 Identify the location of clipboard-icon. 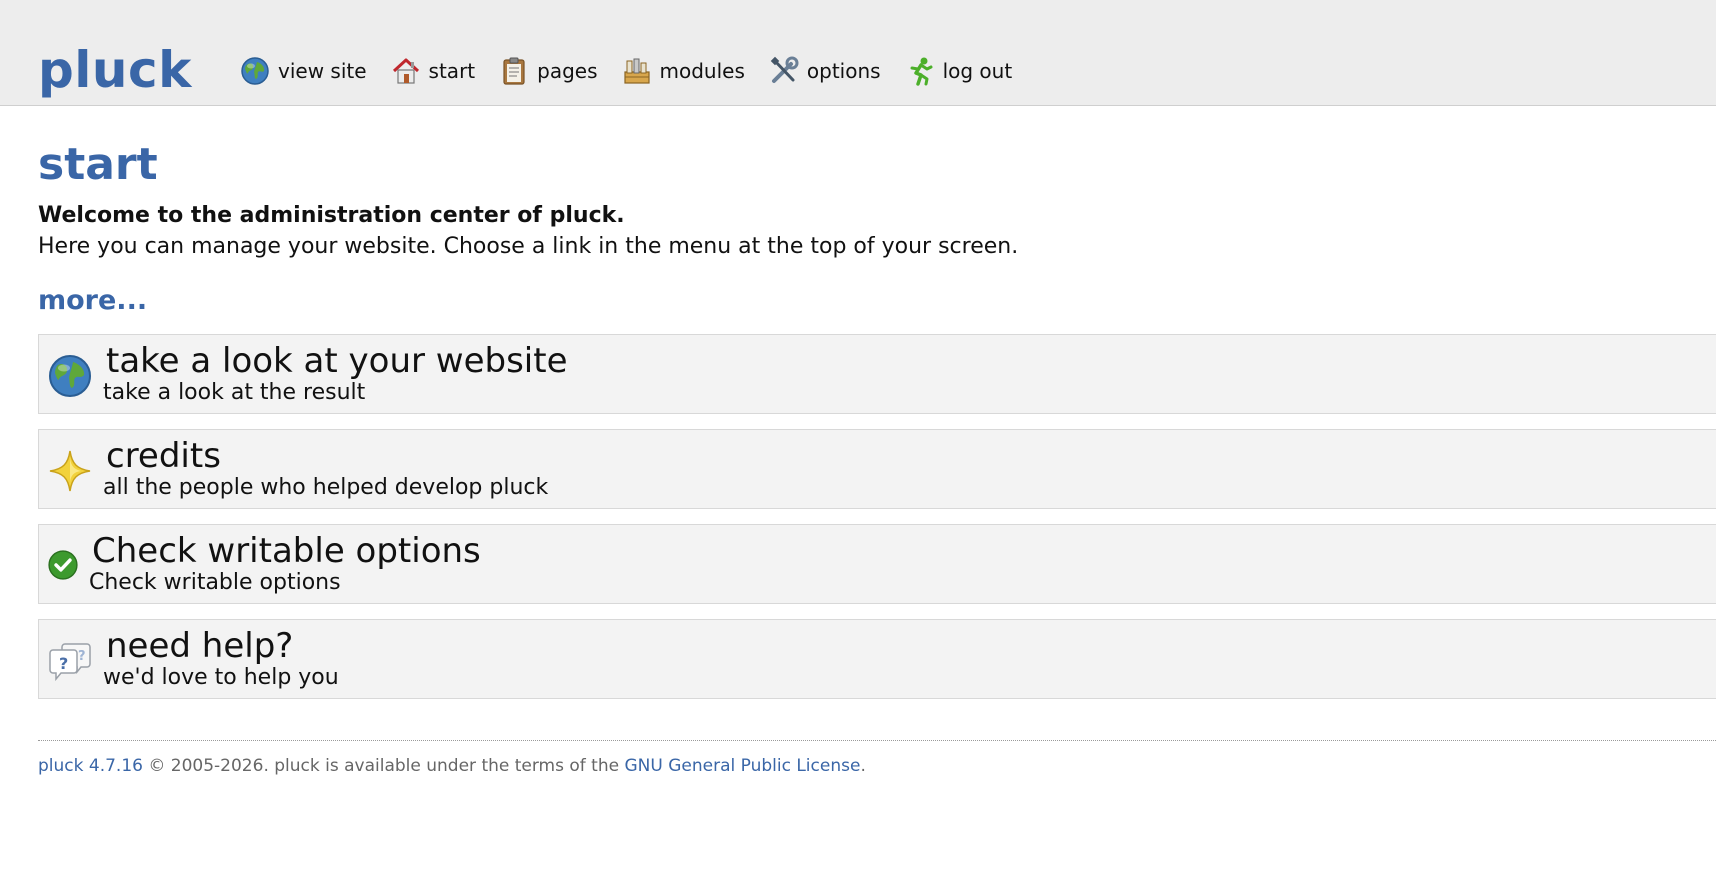
(514, 71).